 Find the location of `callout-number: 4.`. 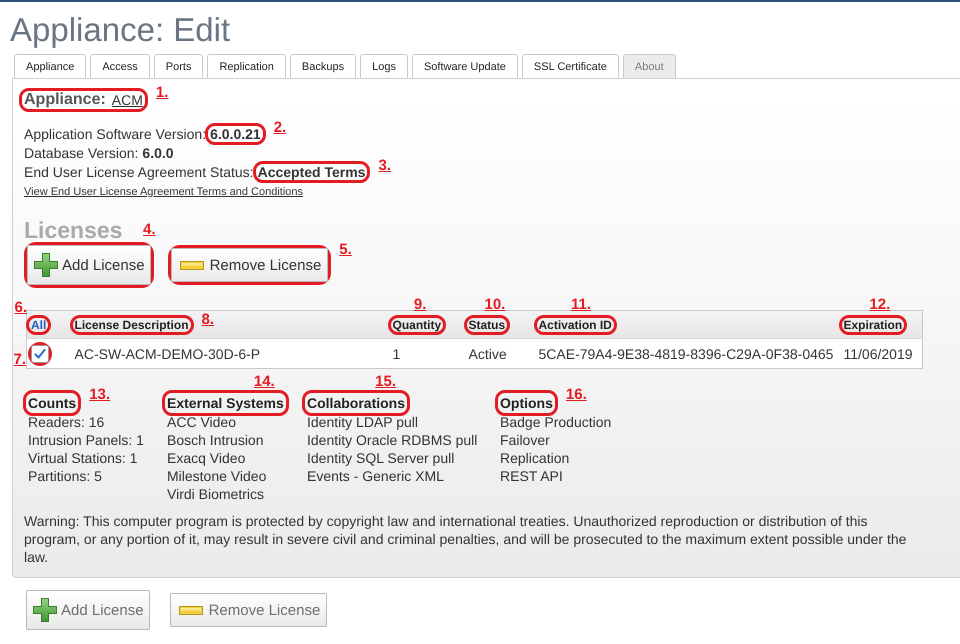

callout-number: 4. is located at coordinates (149, 229).